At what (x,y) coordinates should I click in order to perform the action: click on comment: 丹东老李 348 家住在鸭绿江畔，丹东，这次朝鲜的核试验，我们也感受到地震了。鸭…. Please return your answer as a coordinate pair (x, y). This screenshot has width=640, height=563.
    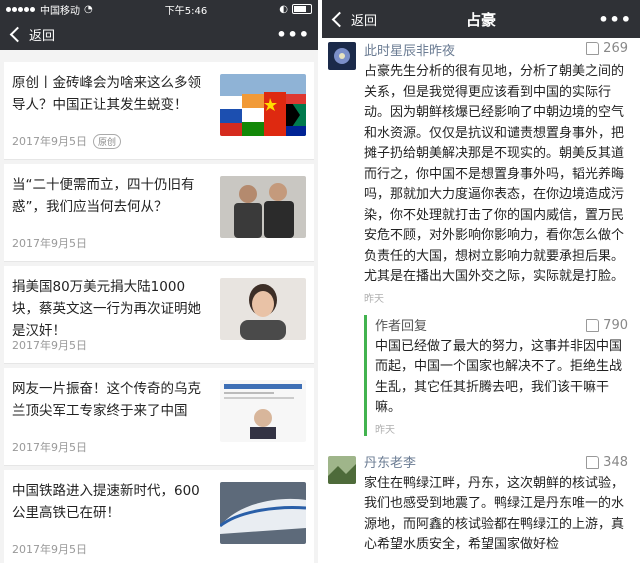
    Looking at the image, I should click on (481, 504).